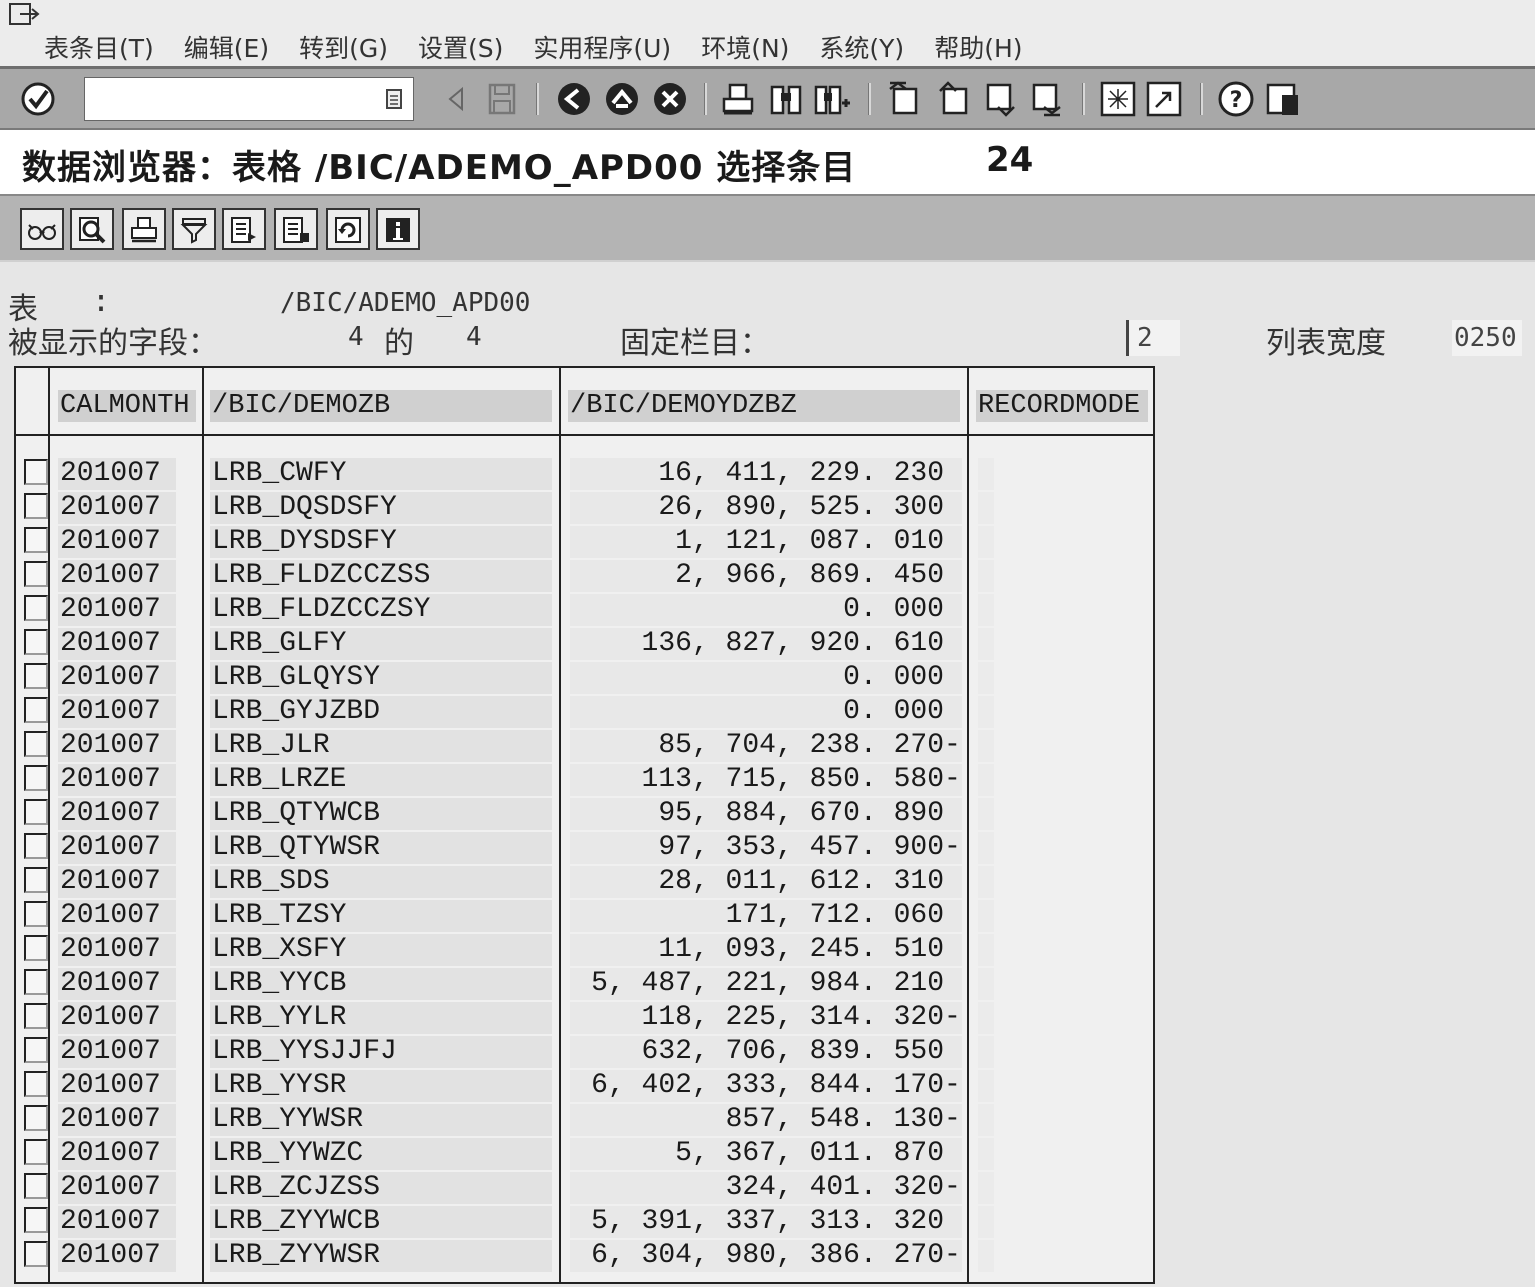 This screenshot has width=1535, height=1287. What do you see at coordinates (584, 985) in the screenshot?
I see `table-row: 201007 LRB_YYCB 5, 487, 221, 984. 210` at bounding box center [584, 985].